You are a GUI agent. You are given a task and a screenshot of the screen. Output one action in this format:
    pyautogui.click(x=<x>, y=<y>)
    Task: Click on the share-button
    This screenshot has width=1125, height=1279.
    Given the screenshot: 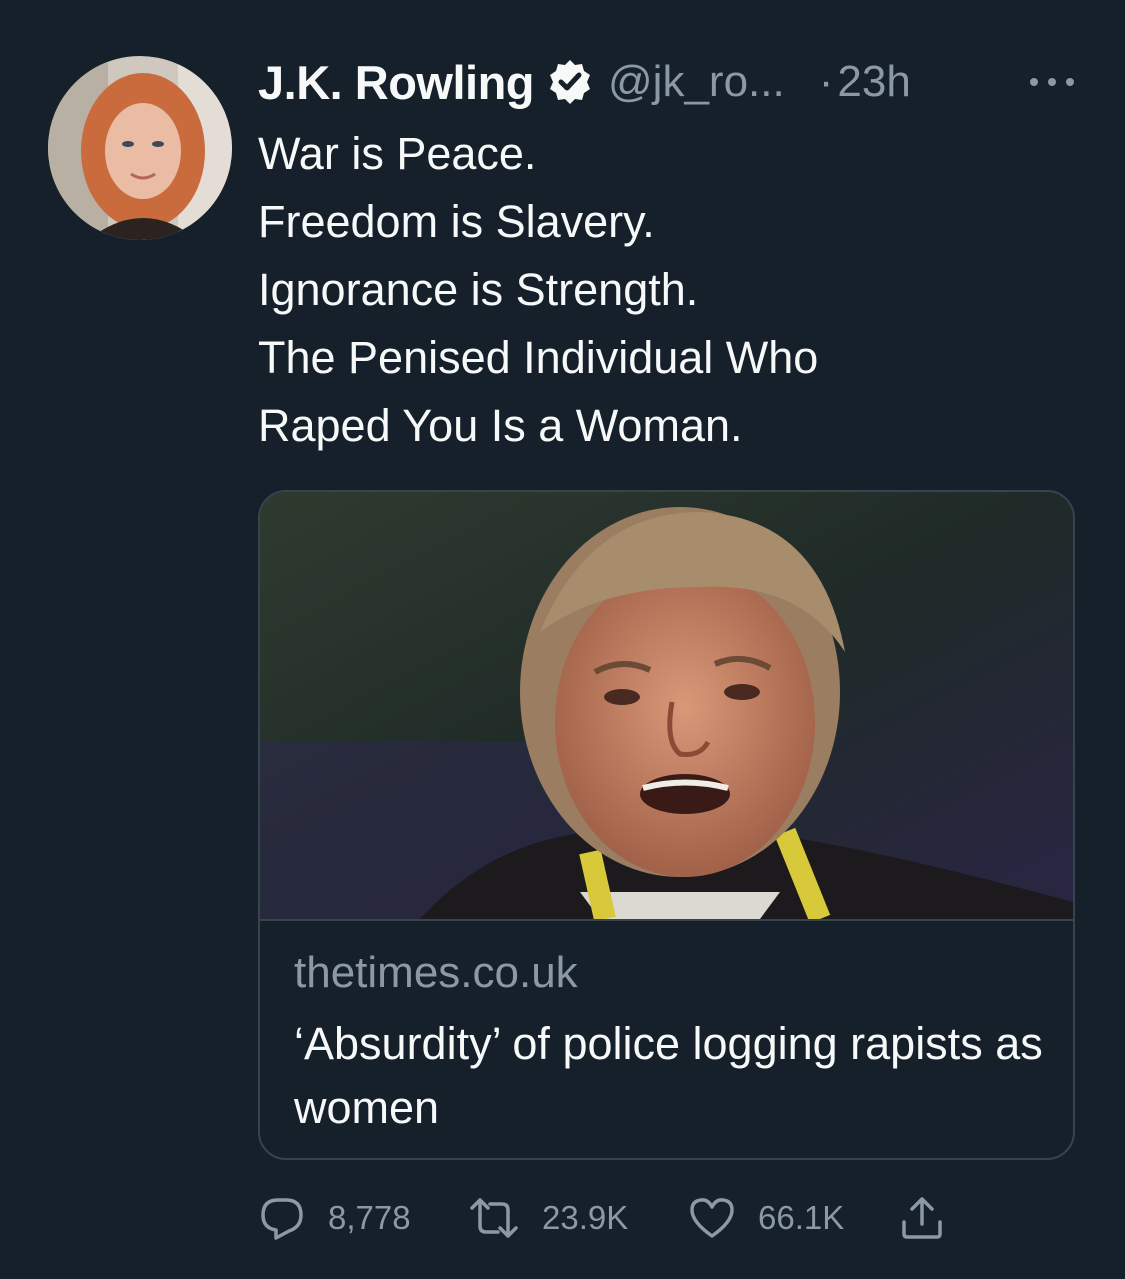 What is the action you would take?
    pyautogui.click(x=922, y=1218)
    